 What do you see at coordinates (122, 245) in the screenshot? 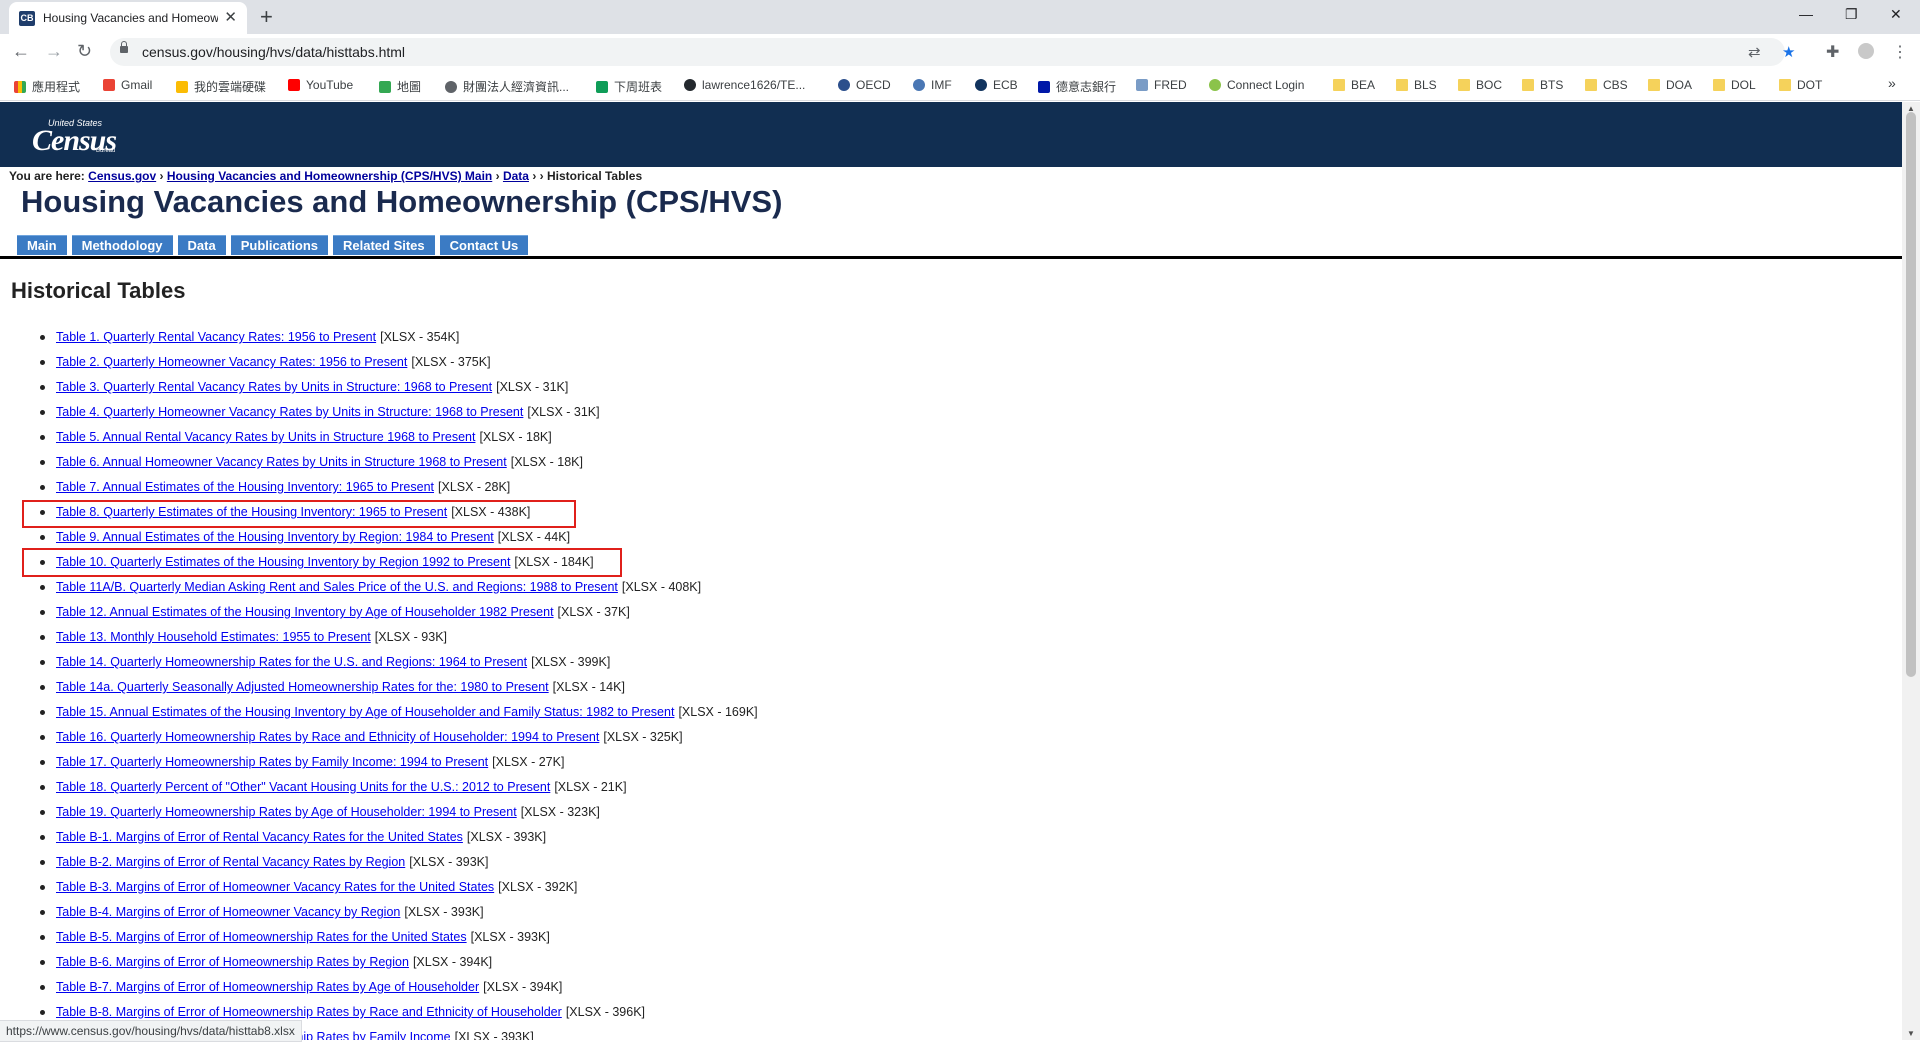
I see `nav-methodology: Methodology` at bounding box center [122, 245].